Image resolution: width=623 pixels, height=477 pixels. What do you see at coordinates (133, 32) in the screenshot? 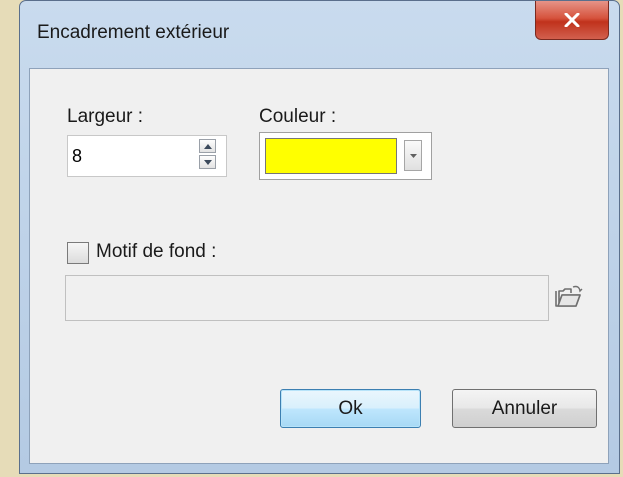
I see `window-title: Encadrement extérieur` at bounding box center [133, 32].